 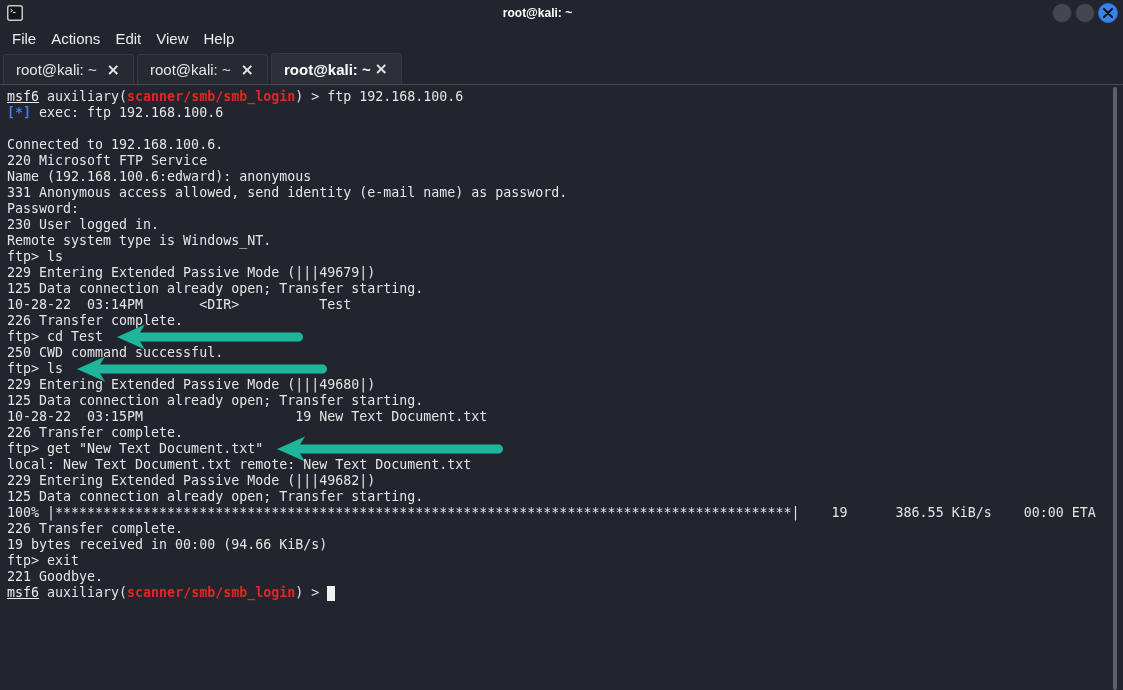 What do you see at coordinates (24, 39) in the screenshot?
I see `menu-item: File` at bounding box center [24, 39].